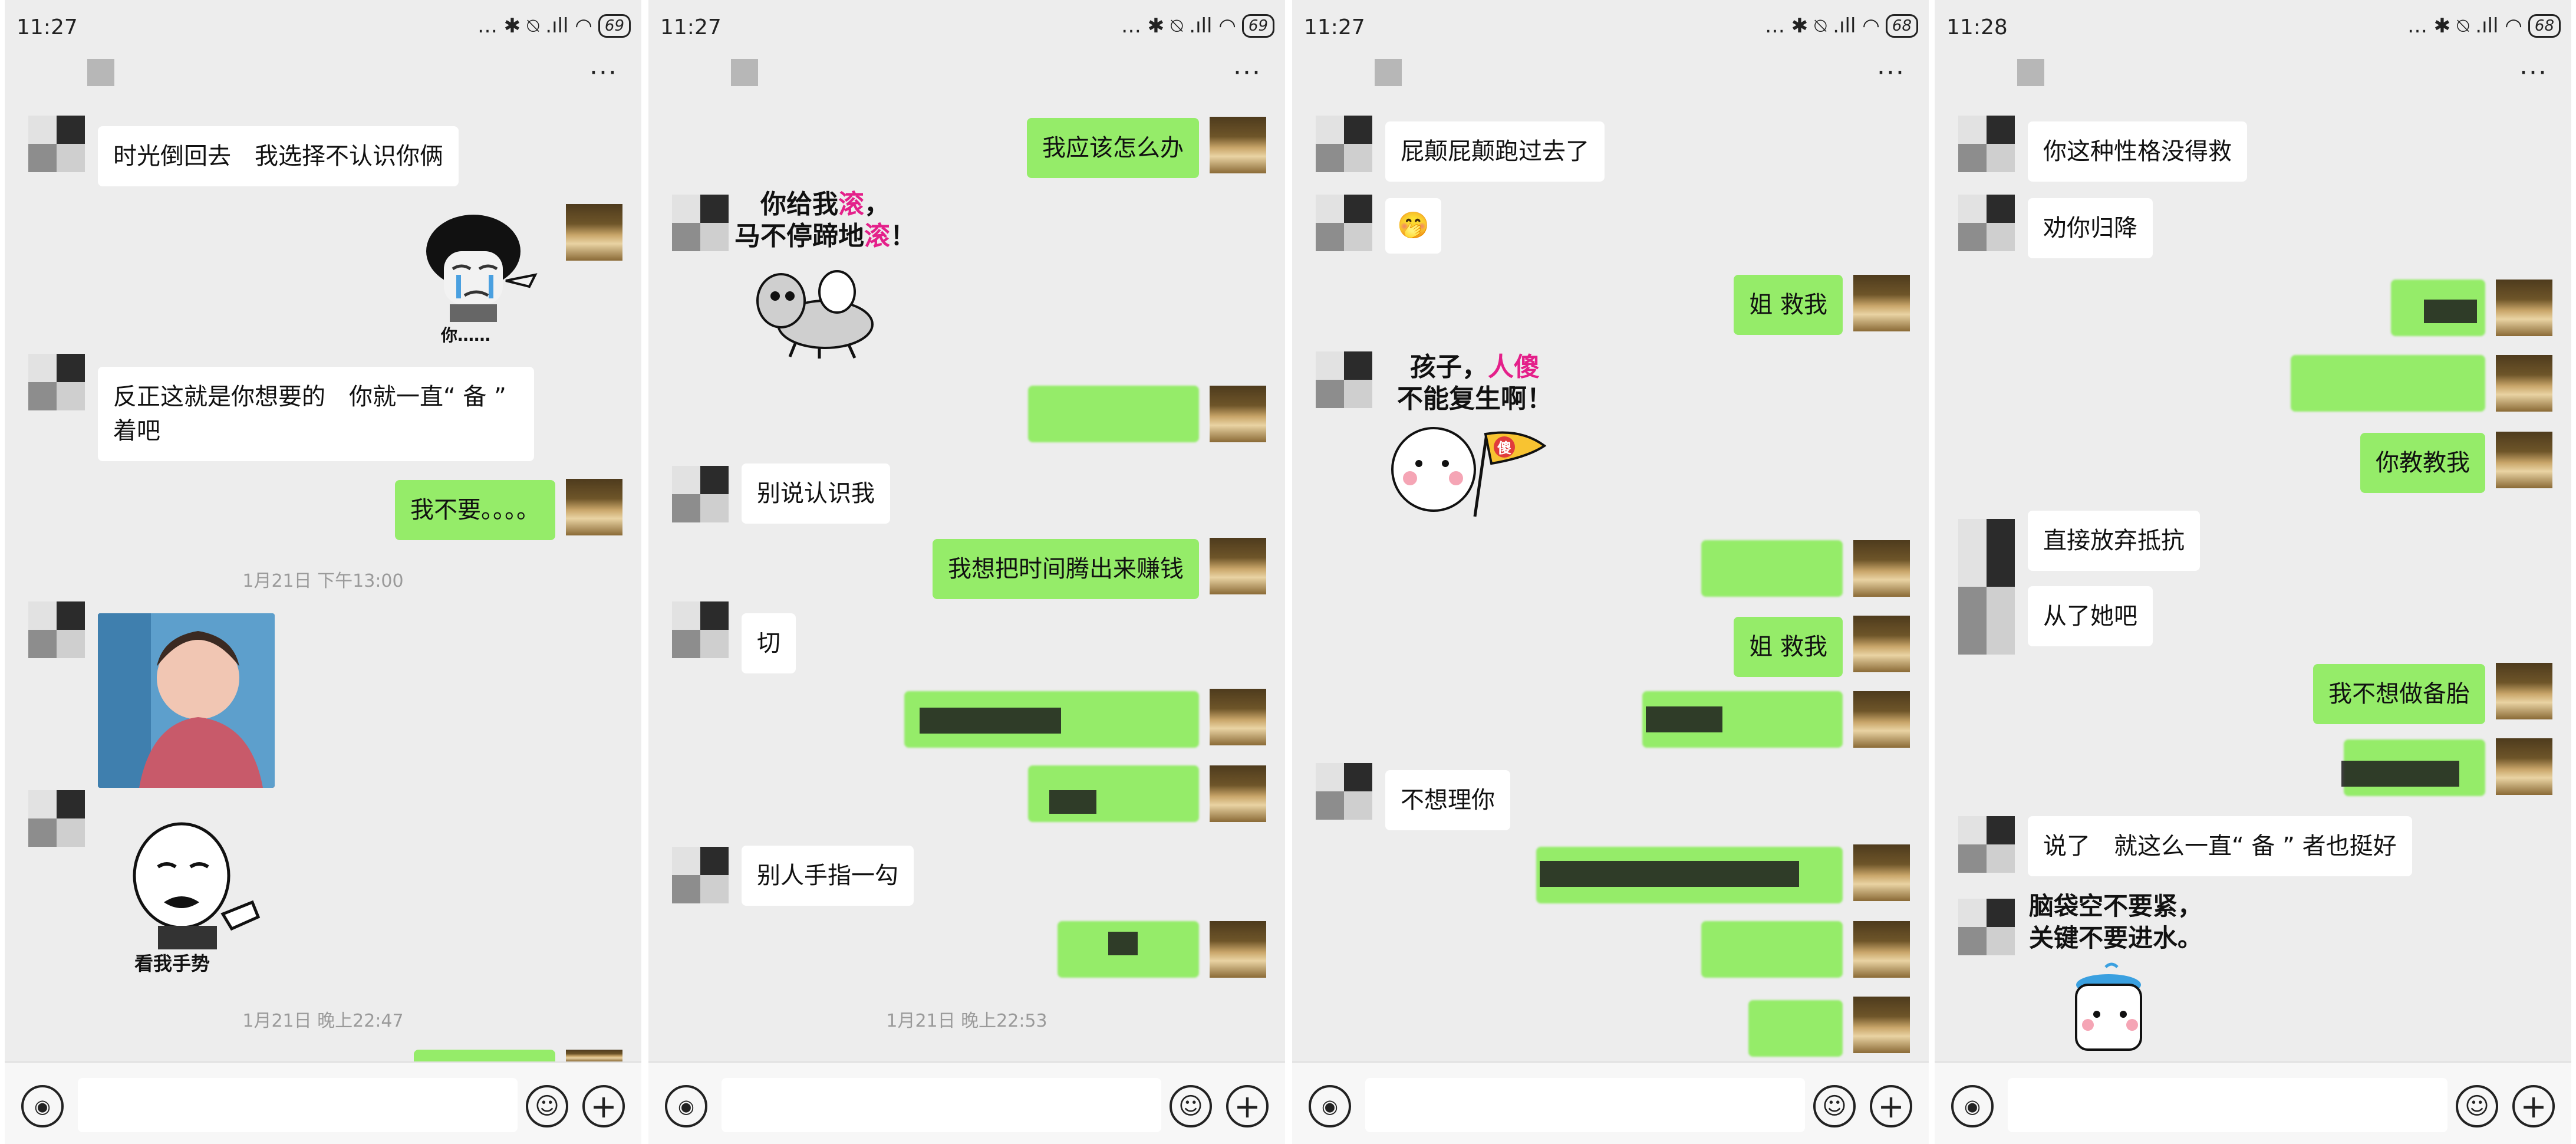  I want to click on horse-sticker, so click(822, 309).